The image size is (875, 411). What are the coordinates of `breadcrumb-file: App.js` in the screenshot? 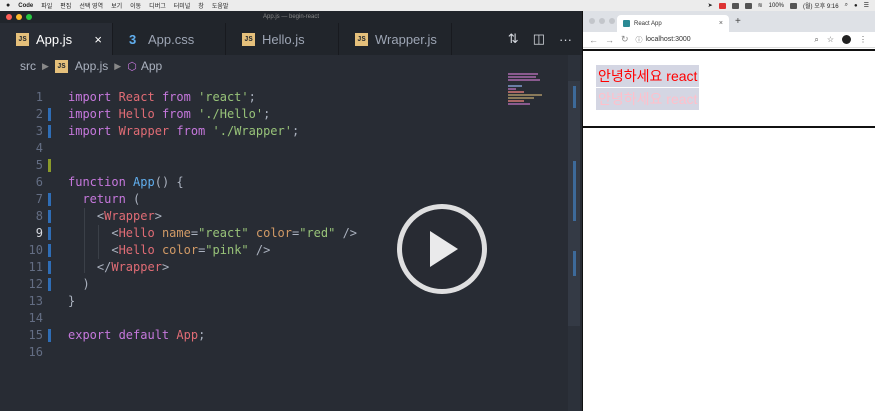 It's located at (91, 66).